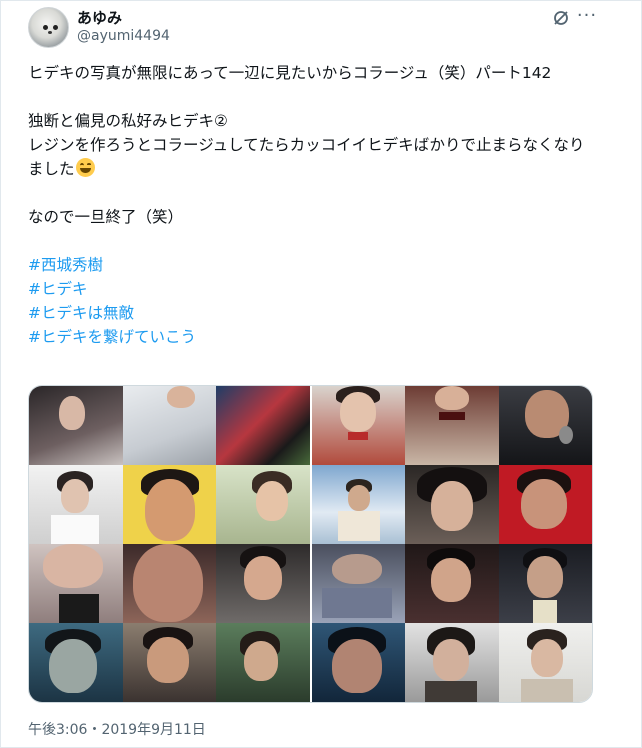 This screenshot has width=642, height=748. Describe the element at coordinates (313, 289) in the screenshot. I see `hashtag-link: #ヒデキ` at that location.